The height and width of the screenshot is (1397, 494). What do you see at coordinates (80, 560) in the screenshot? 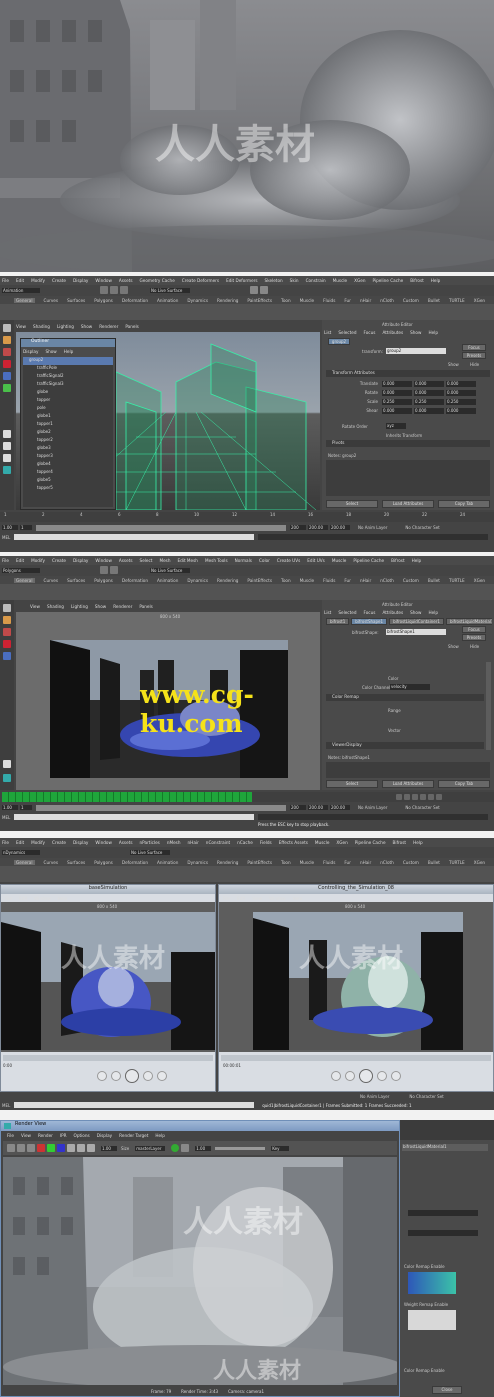
I see `menu-display: Display` at bounding box center [80, 560].